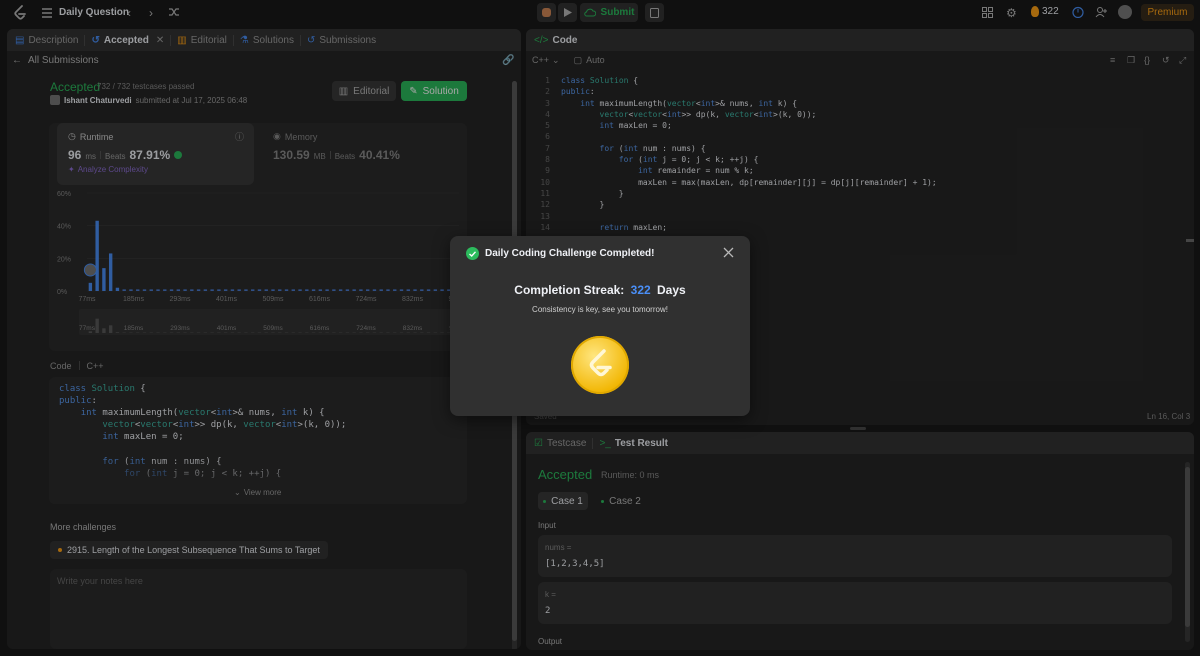  I want to click on streak-line: Completion Streak: 322 Days, so click(600, 290).